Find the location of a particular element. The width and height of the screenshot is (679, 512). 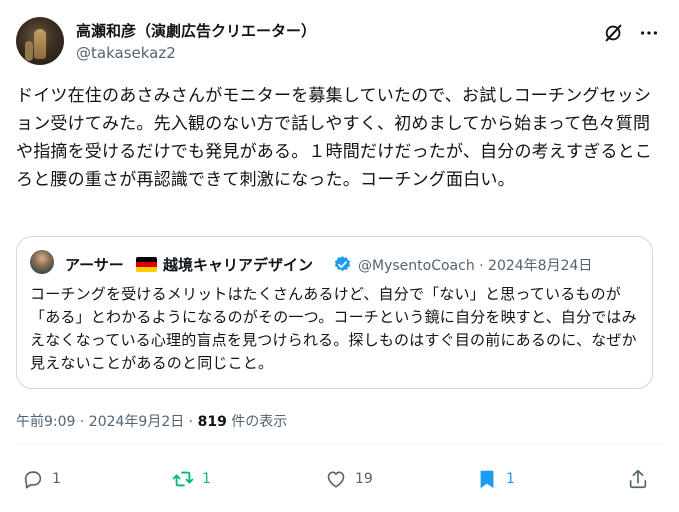

divider is located at coordinates (339, 444).